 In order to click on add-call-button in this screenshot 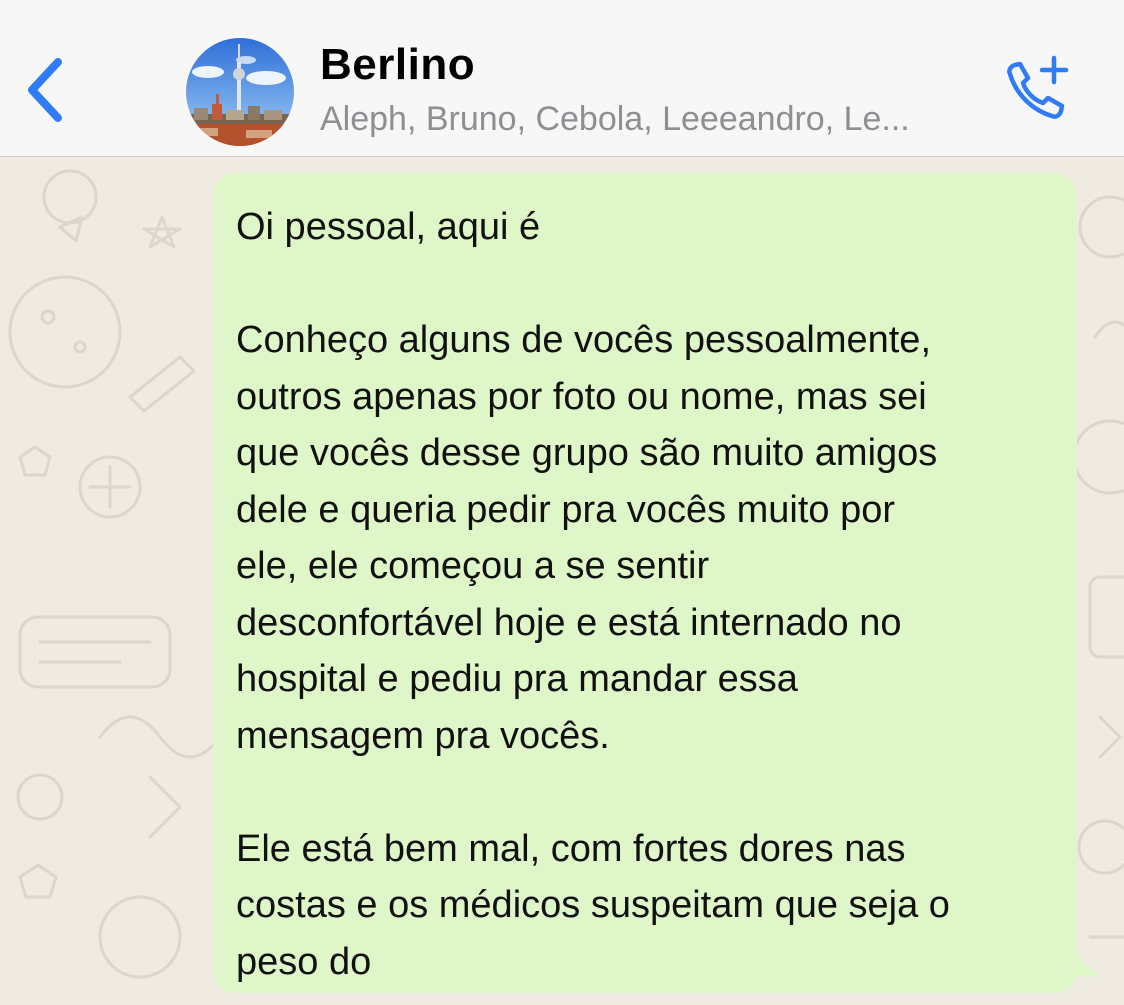, I will do `click(1035, 91)`.